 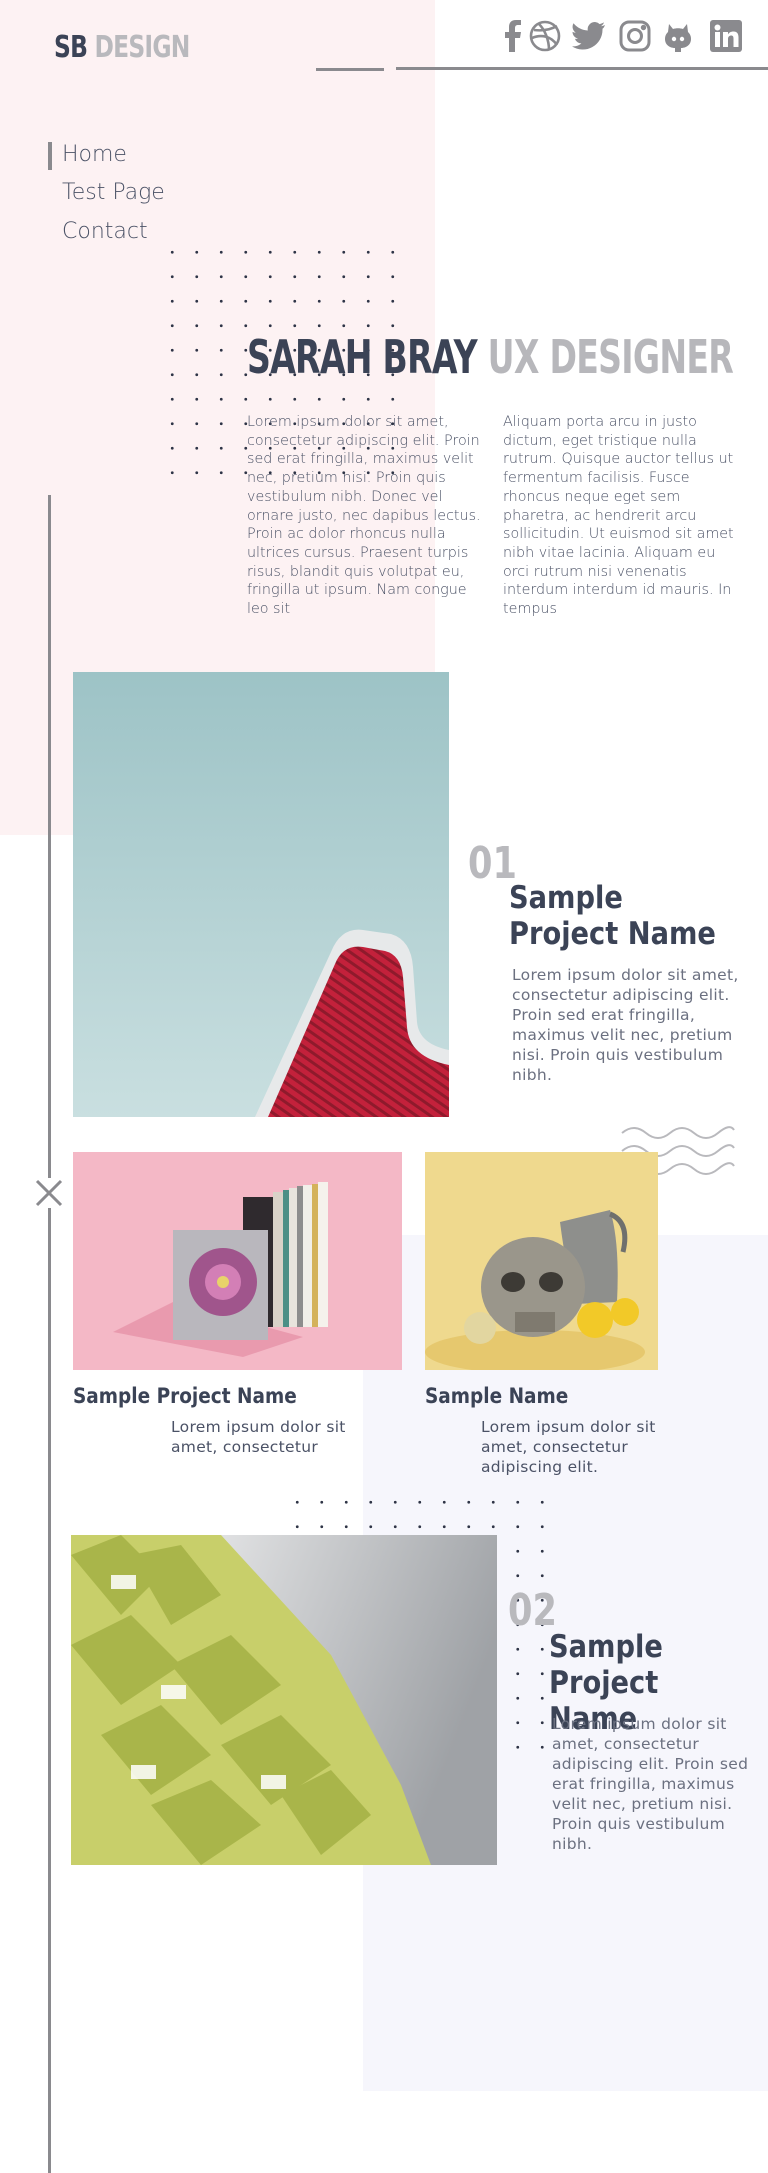 I want to click on header-divider-long, so click(x=582, y=68).